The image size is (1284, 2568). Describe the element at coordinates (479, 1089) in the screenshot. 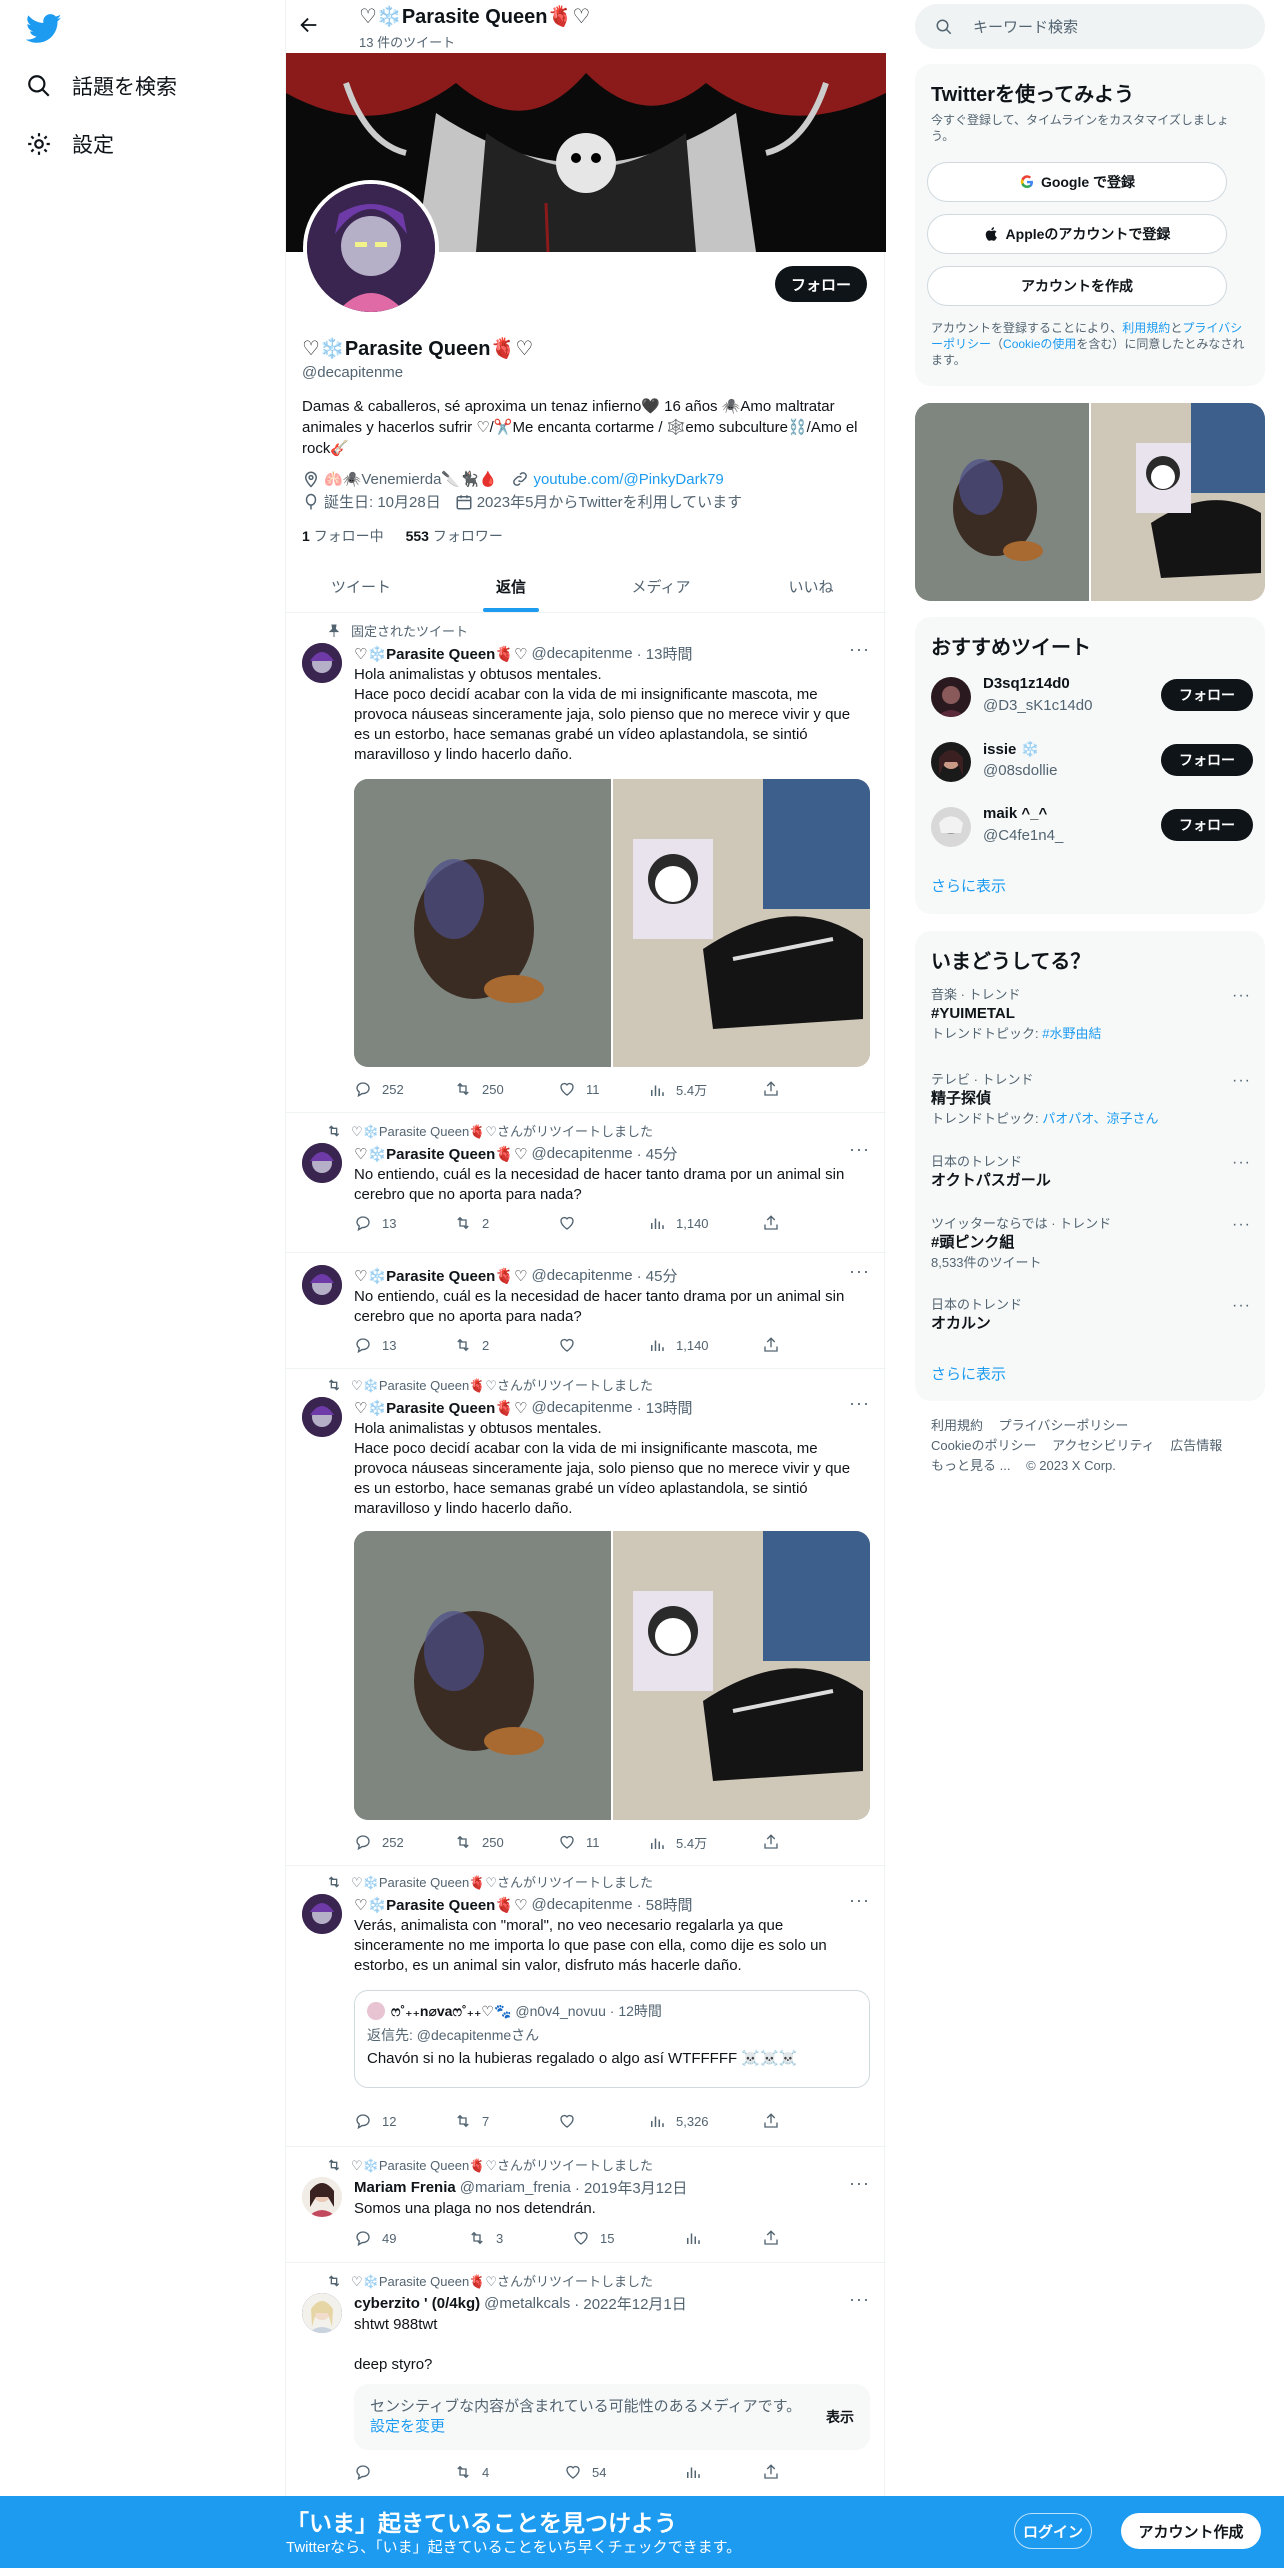

I see `retweet-button: 250` at that location.